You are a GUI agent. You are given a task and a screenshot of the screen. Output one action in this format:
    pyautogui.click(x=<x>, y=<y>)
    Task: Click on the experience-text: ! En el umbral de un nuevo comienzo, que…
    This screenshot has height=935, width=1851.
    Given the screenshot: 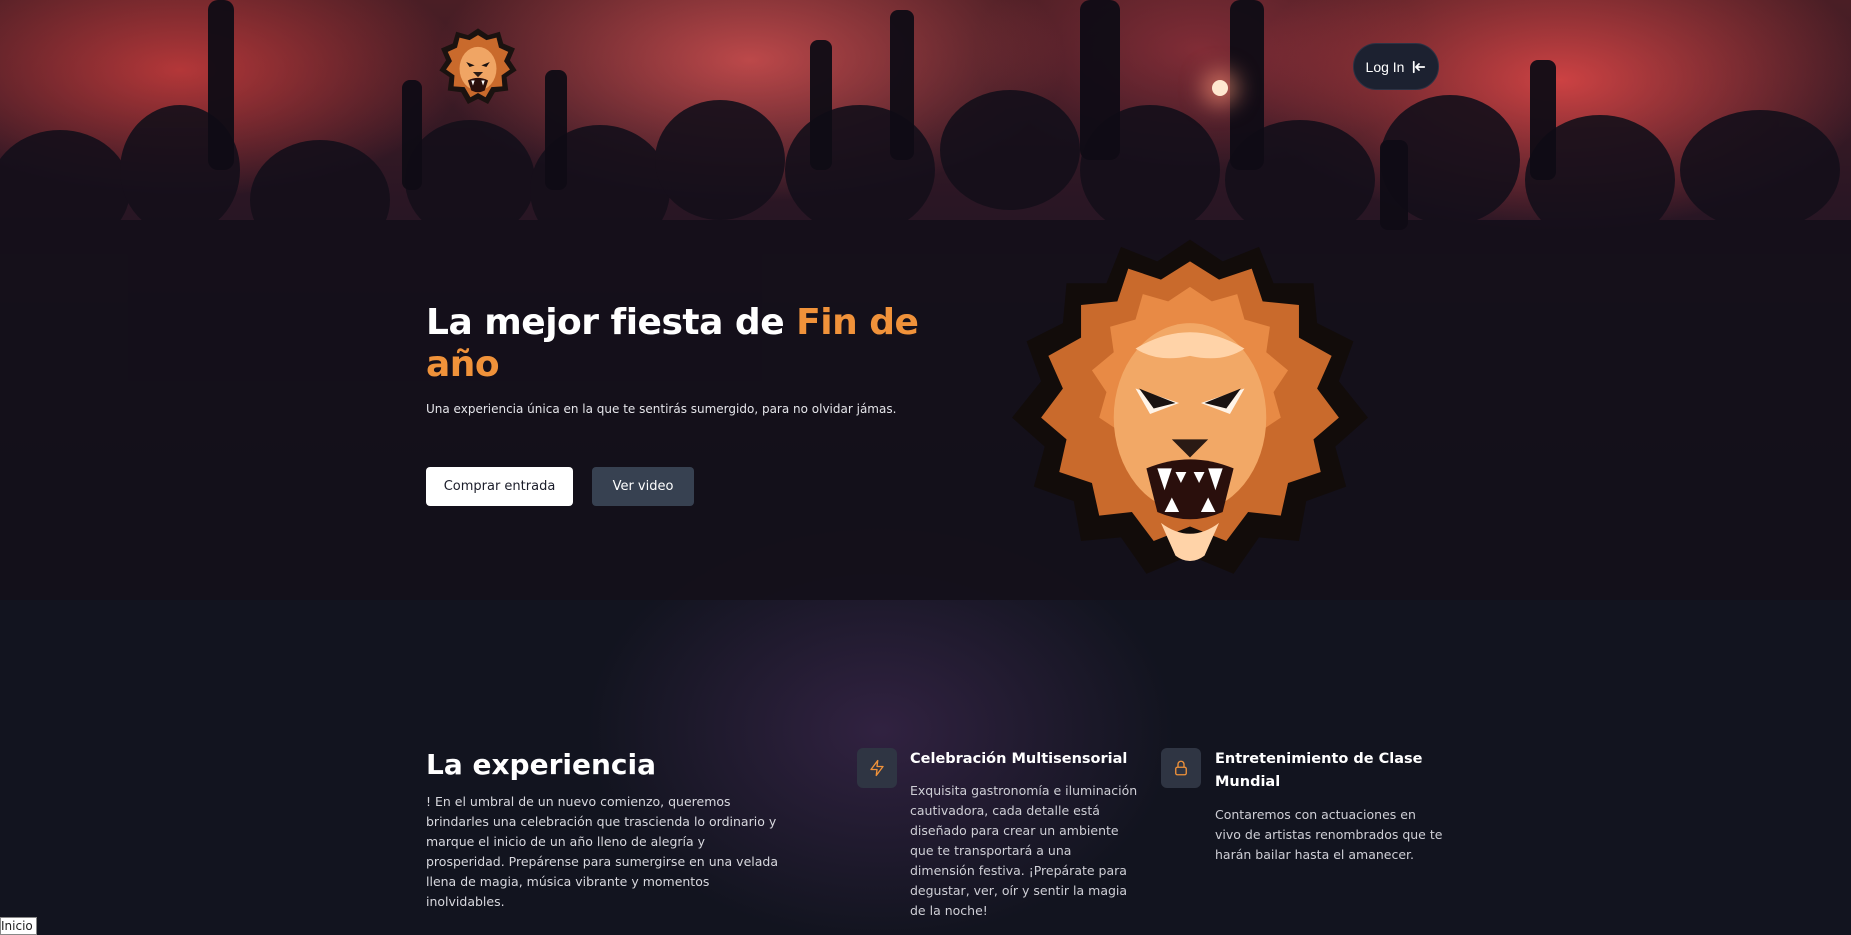 What is the action you would take?
    pyautogui.click(x=602, y=851)
    